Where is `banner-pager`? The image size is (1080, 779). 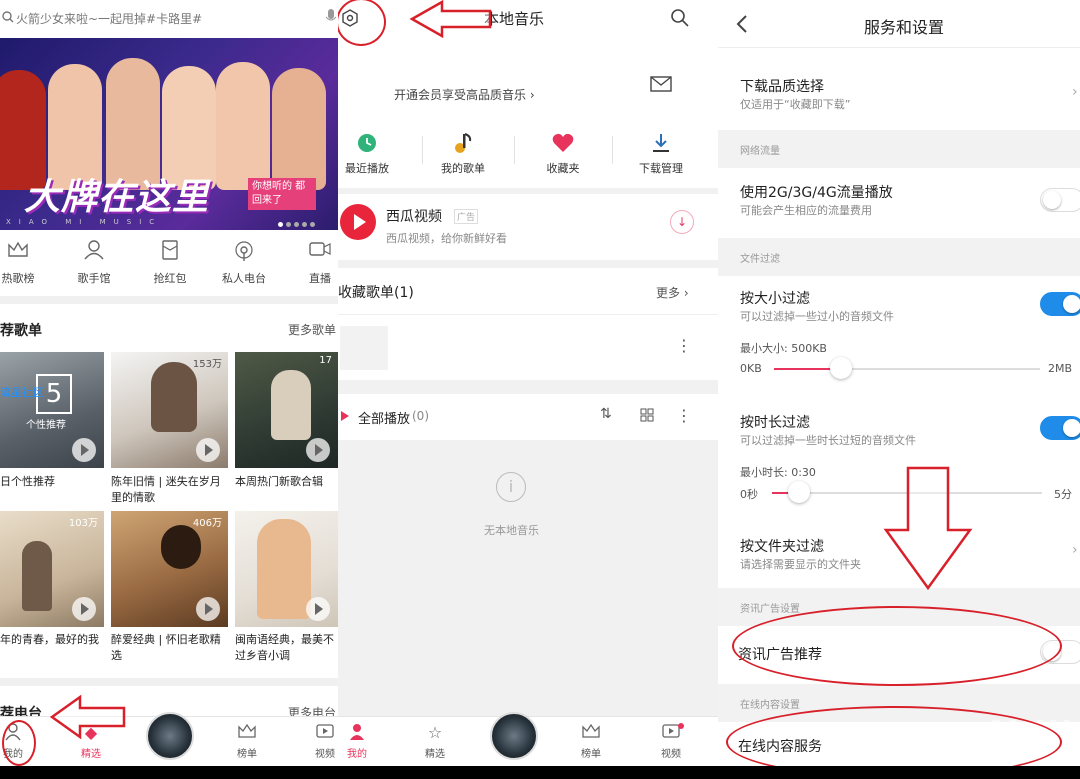 banner-pager is located at coordinates (298, 221).